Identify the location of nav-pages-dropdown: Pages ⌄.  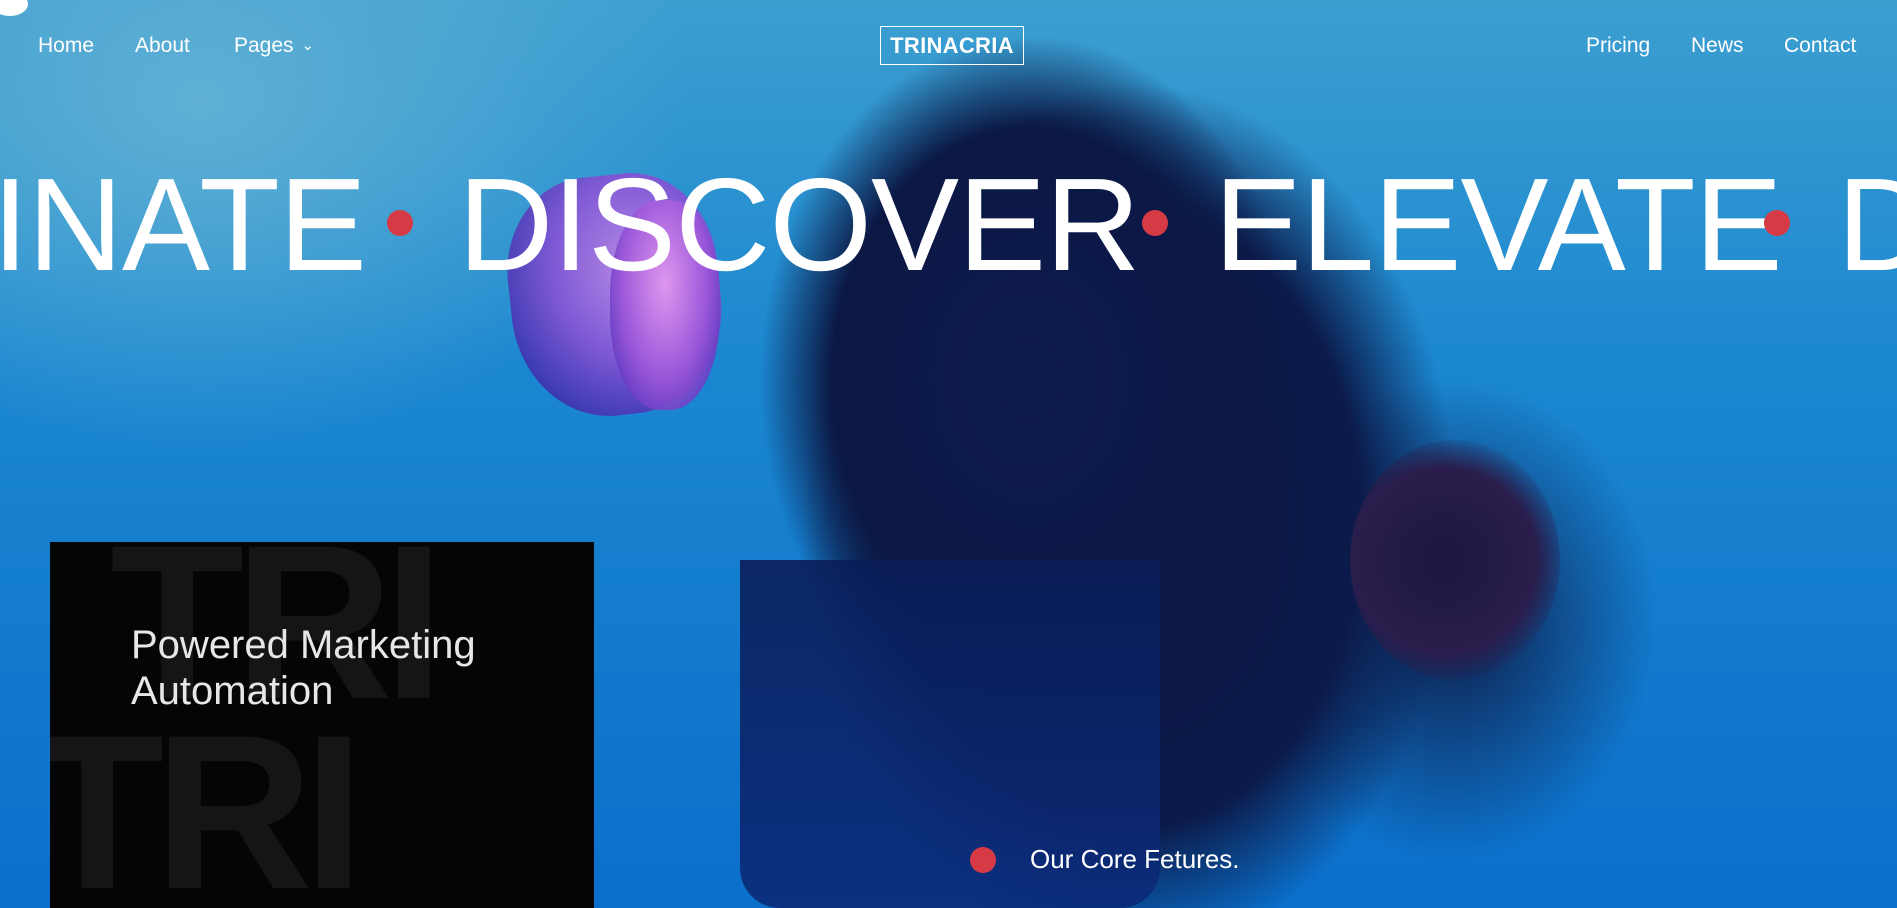
(274, 46).